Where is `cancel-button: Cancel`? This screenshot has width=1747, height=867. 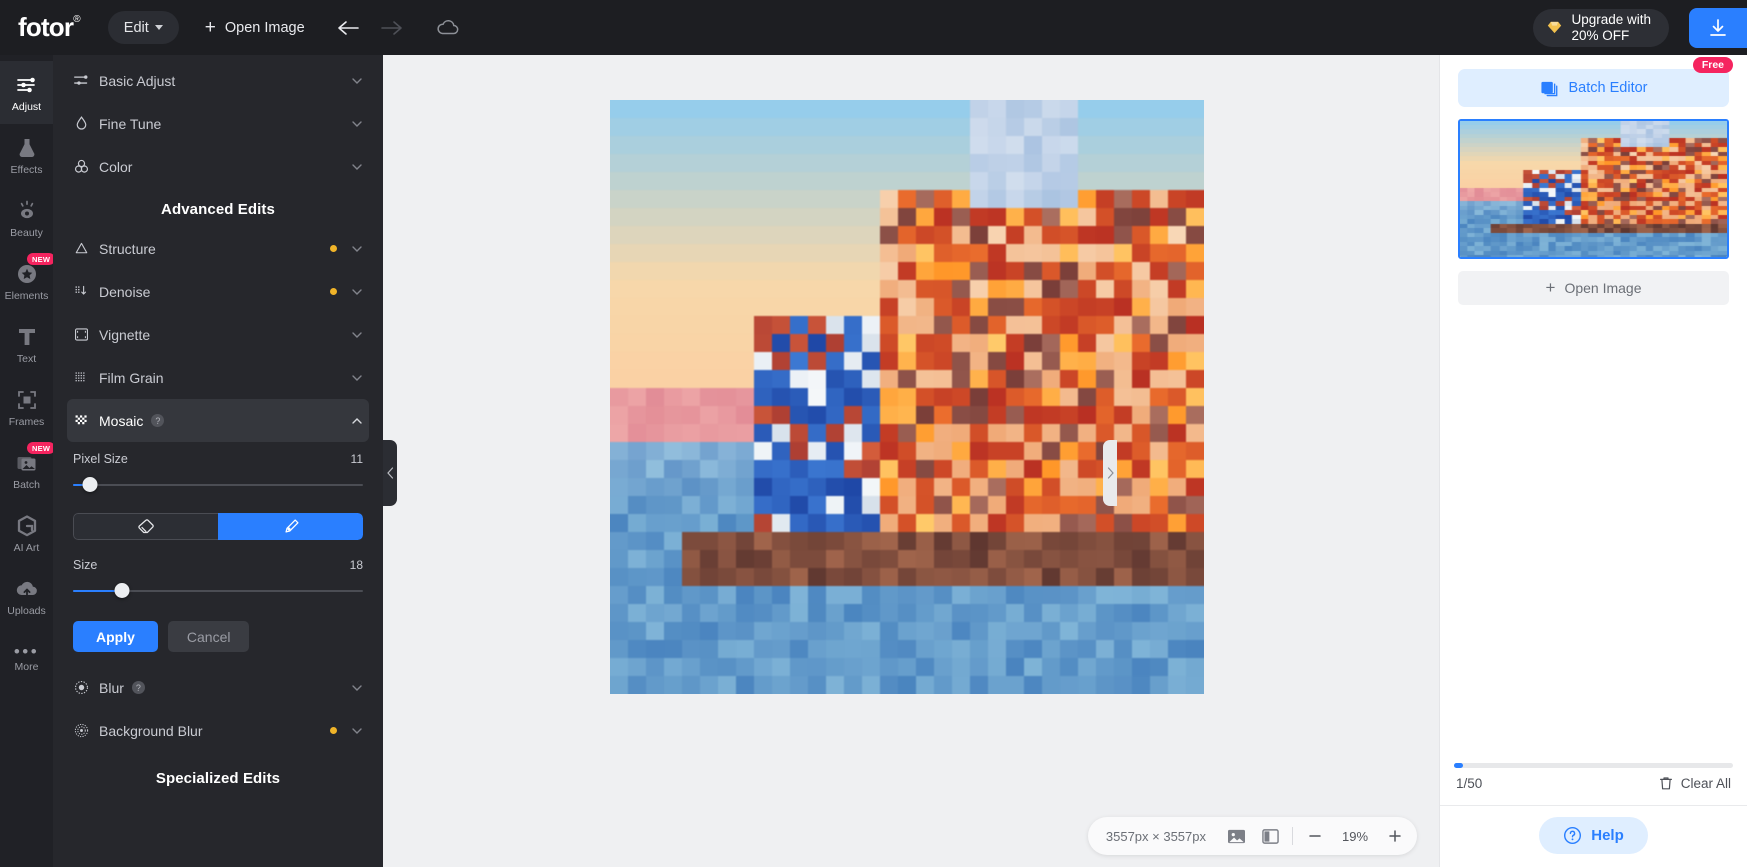 cancel-button: Cancel is located at coordinates (208, 636).